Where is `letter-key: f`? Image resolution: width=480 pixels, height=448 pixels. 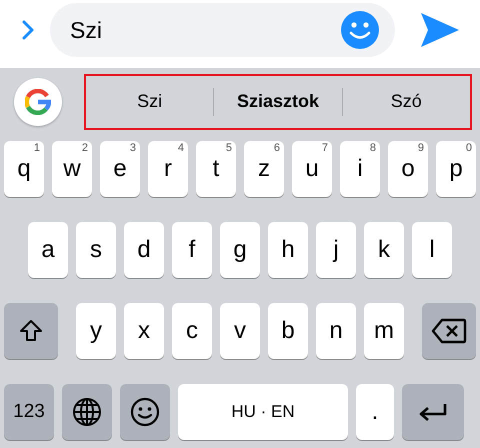 letter-key: f is located at coordinates (192, 250).